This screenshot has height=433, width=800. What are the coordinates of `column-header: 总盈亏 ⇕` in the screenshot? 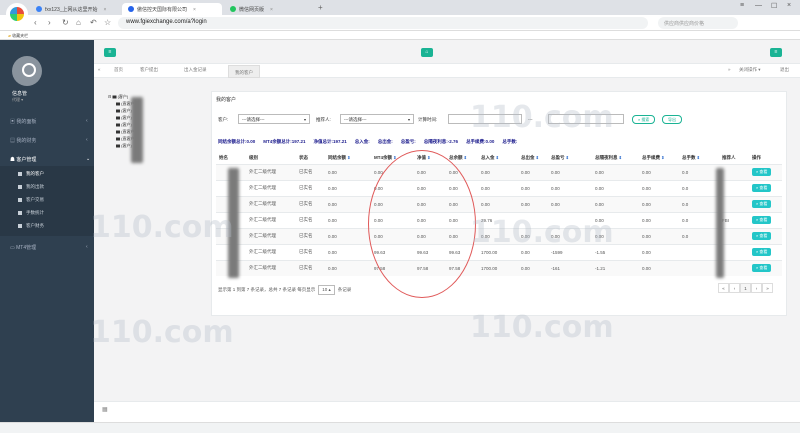 It's located at (570, 158).